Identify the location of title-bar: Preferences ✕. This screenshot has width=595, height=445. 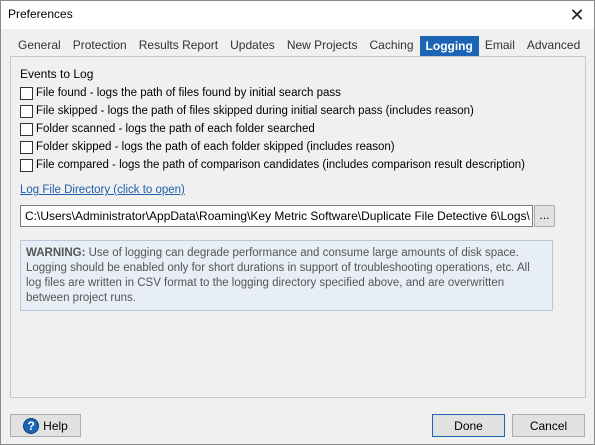
(297, 15).